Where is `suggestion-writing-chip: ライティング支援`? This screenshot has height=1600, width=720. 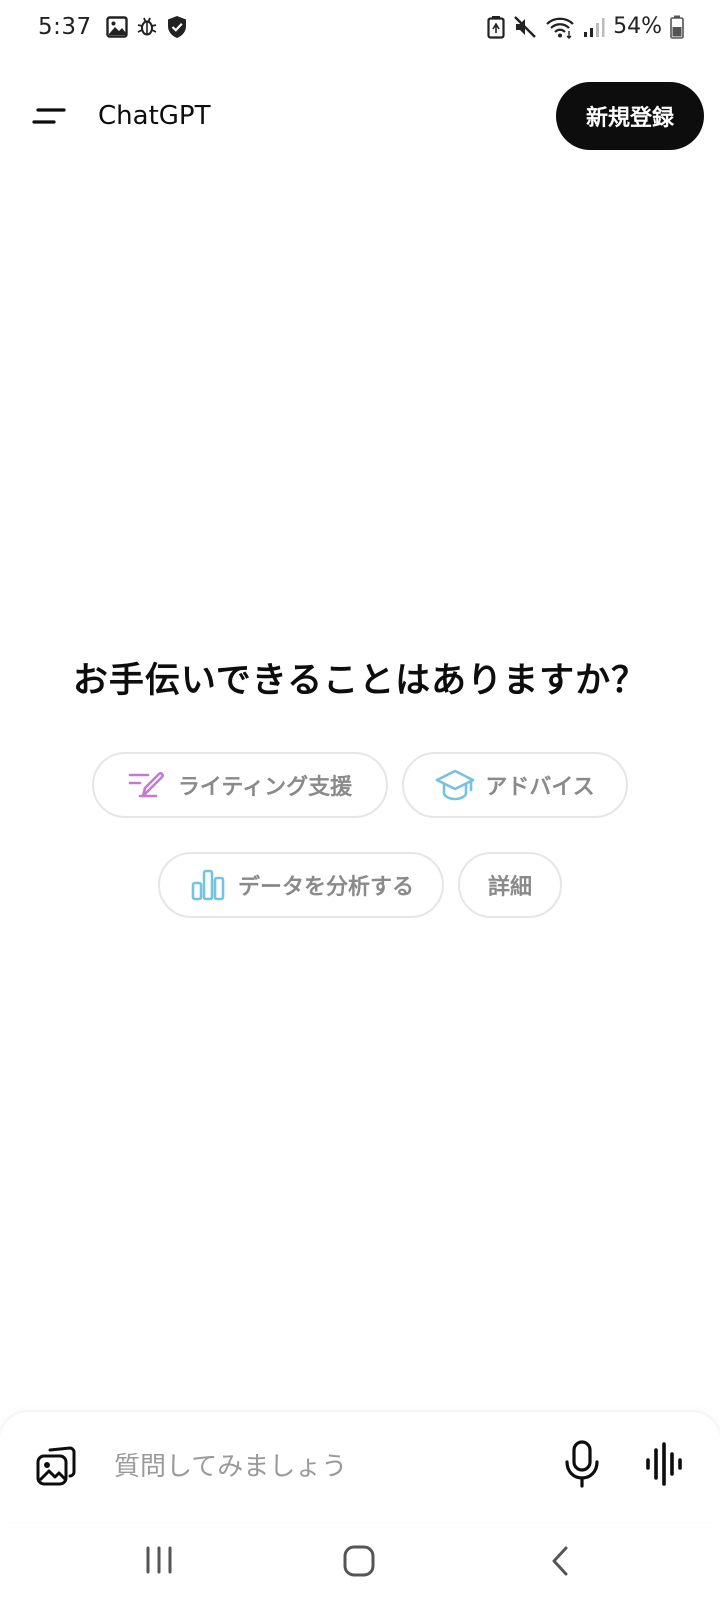
suggestion-writing-chip: ライティング支援 is located at coordinates (240, 785).